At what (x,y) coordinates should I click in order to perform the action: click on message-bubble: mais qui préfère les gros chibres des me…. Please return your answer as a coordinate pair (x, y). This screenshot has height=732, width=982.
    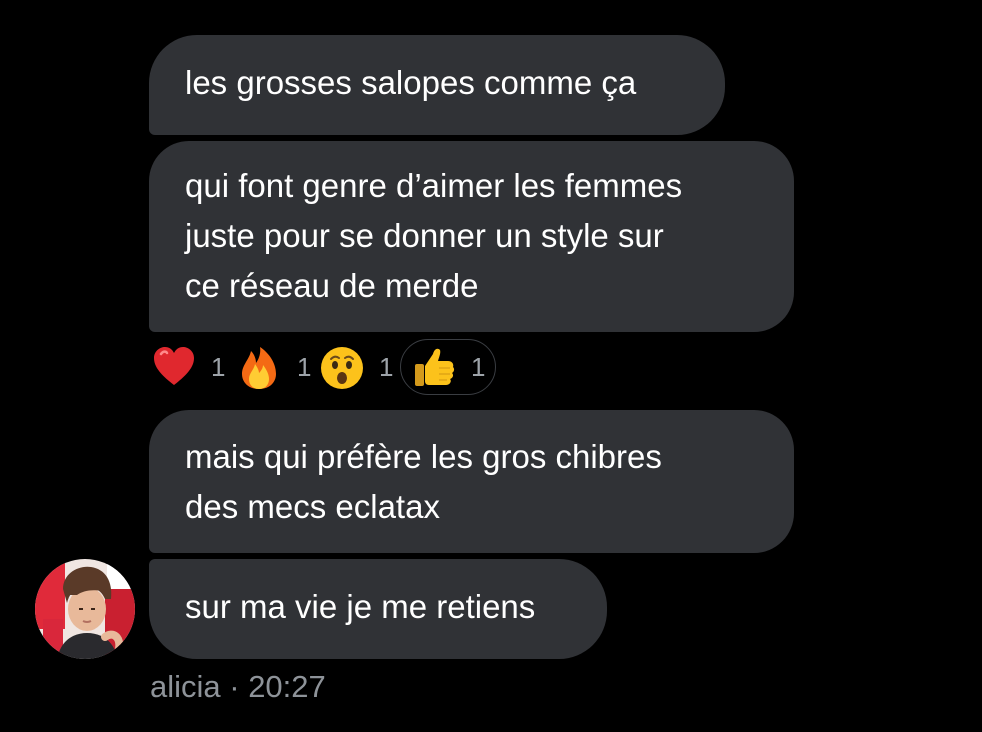
    Looking at the image, I should click on (471, 481).